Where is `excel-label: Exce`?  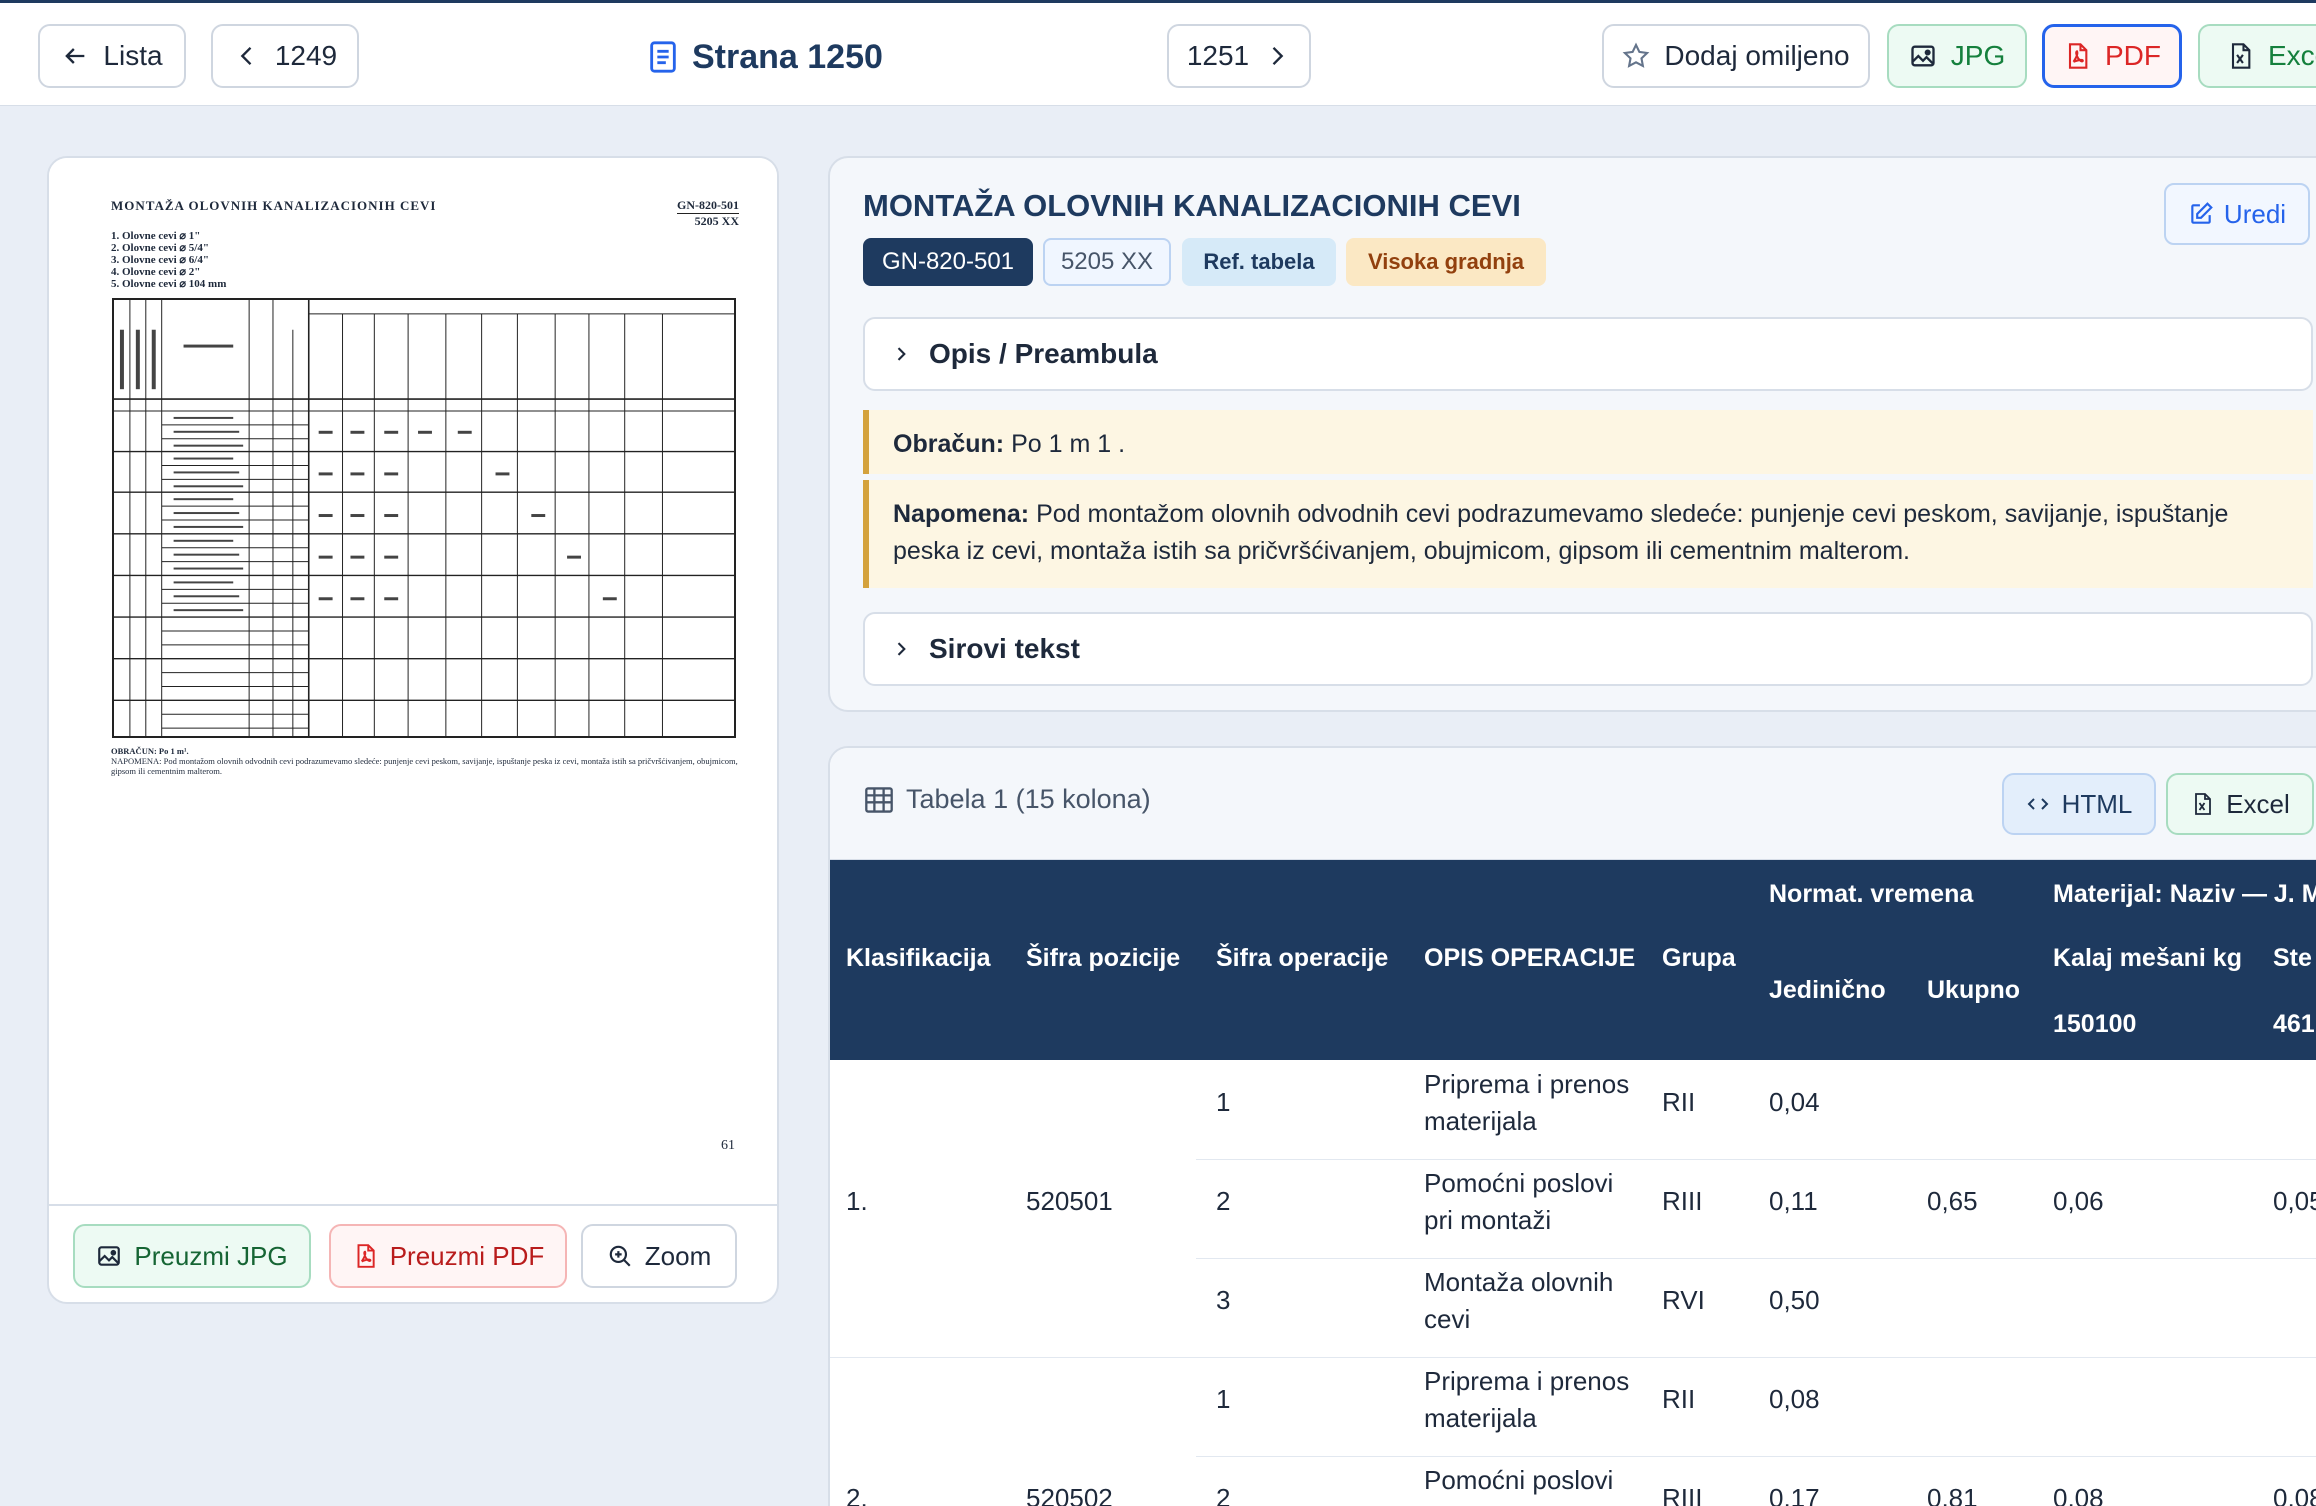
excel-label: Exce is located at coordinates (2292, 55).